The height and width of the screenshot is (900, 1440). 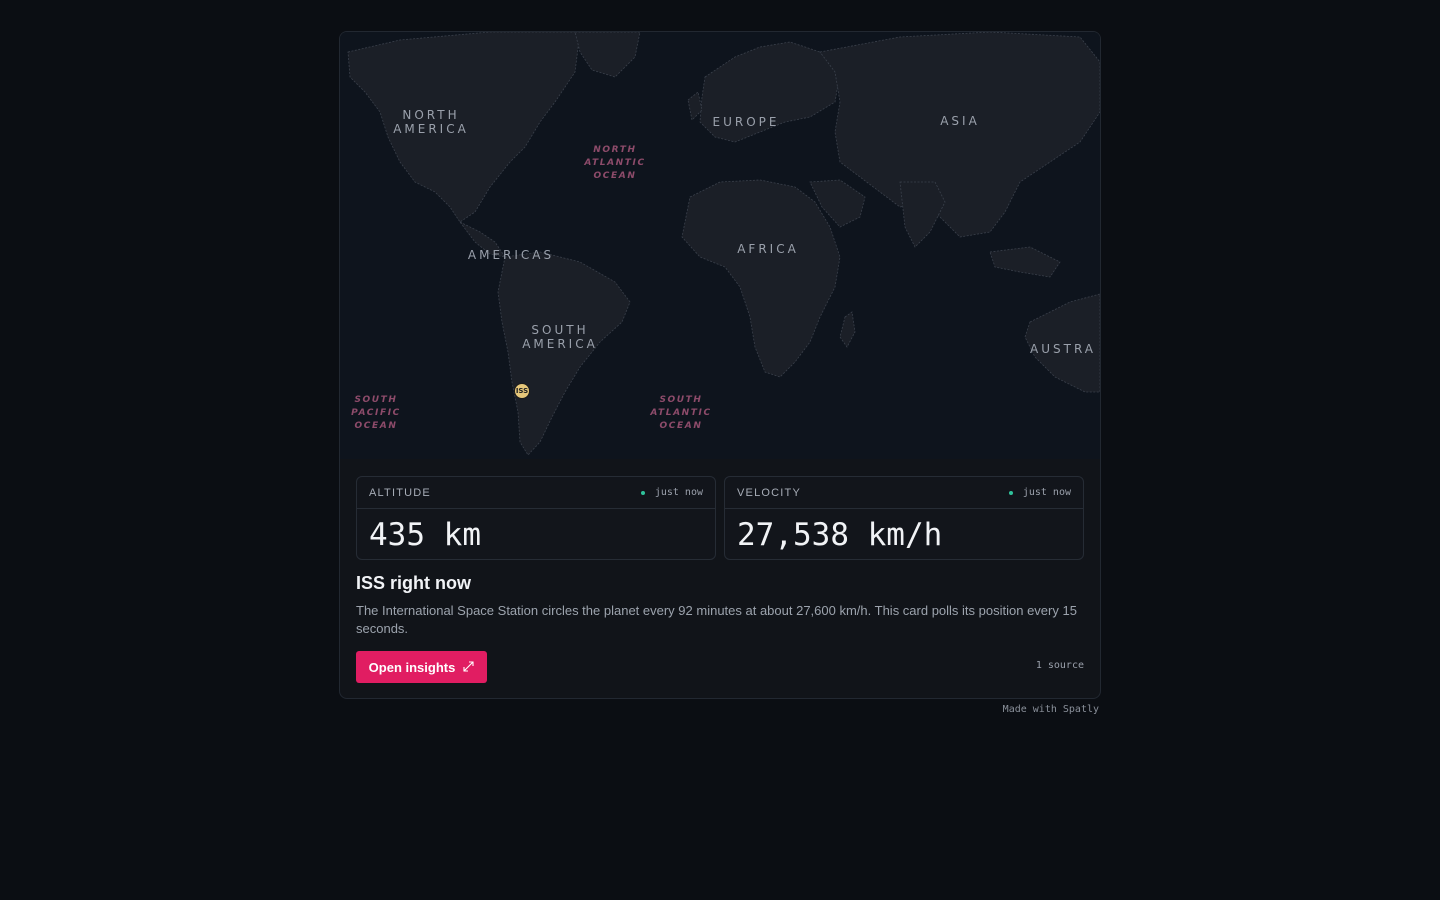 I want to click on velocity-status-text: just now, so click(x=1046, y=492).